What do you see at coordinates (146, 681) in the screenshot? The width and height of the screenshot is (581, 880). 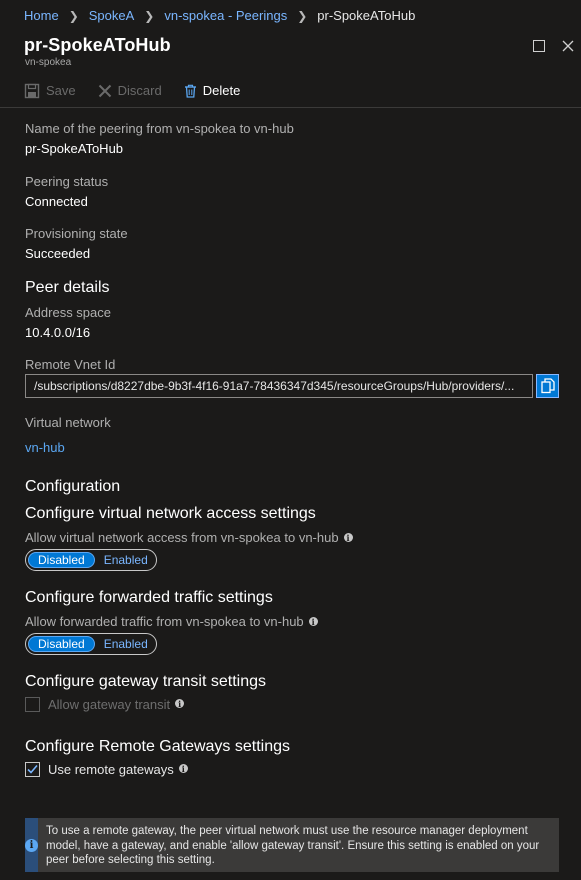 I see `gateway-transit-heading: Configure gateway transit settings` at bounding box center [146, 681].